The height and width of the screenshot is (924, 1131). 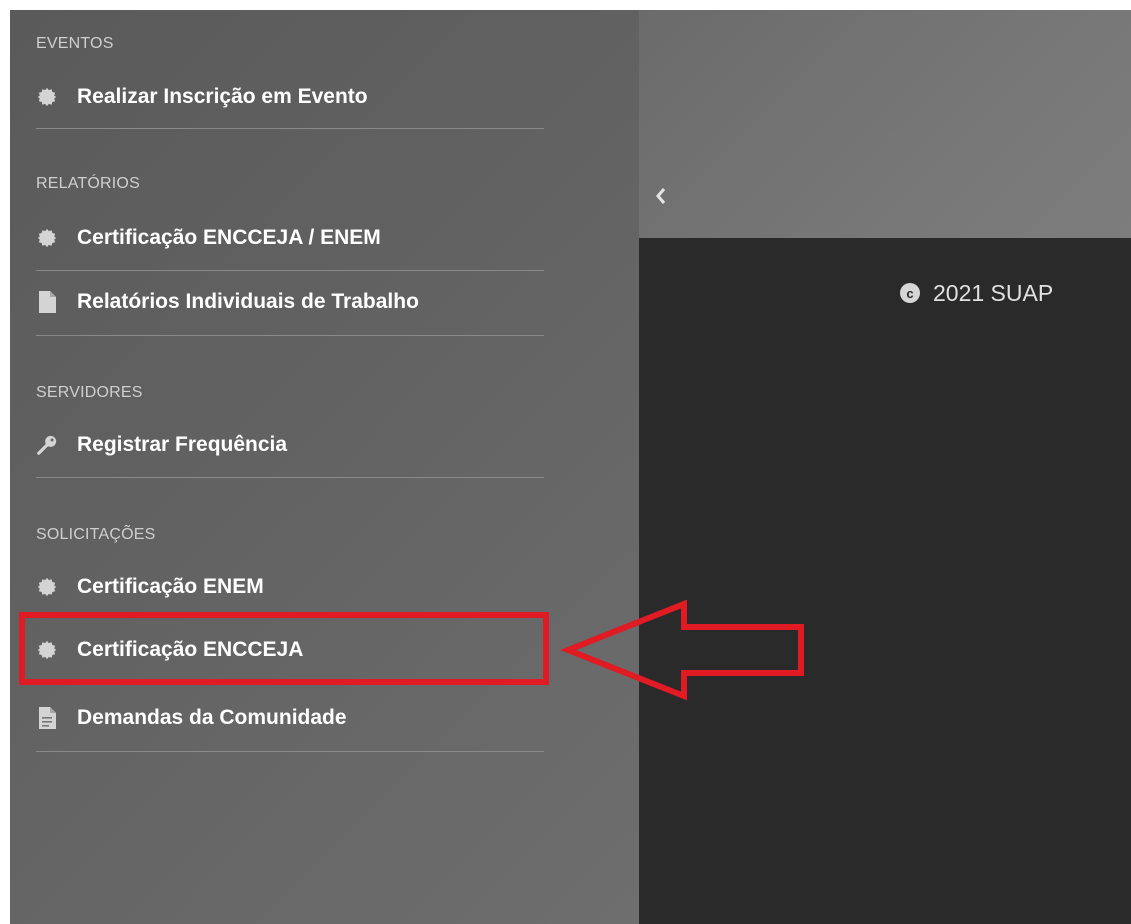 I want to click on menu-item-certificacao-encceja: Certificação ENCCEJA, so click(x=290, y=650).